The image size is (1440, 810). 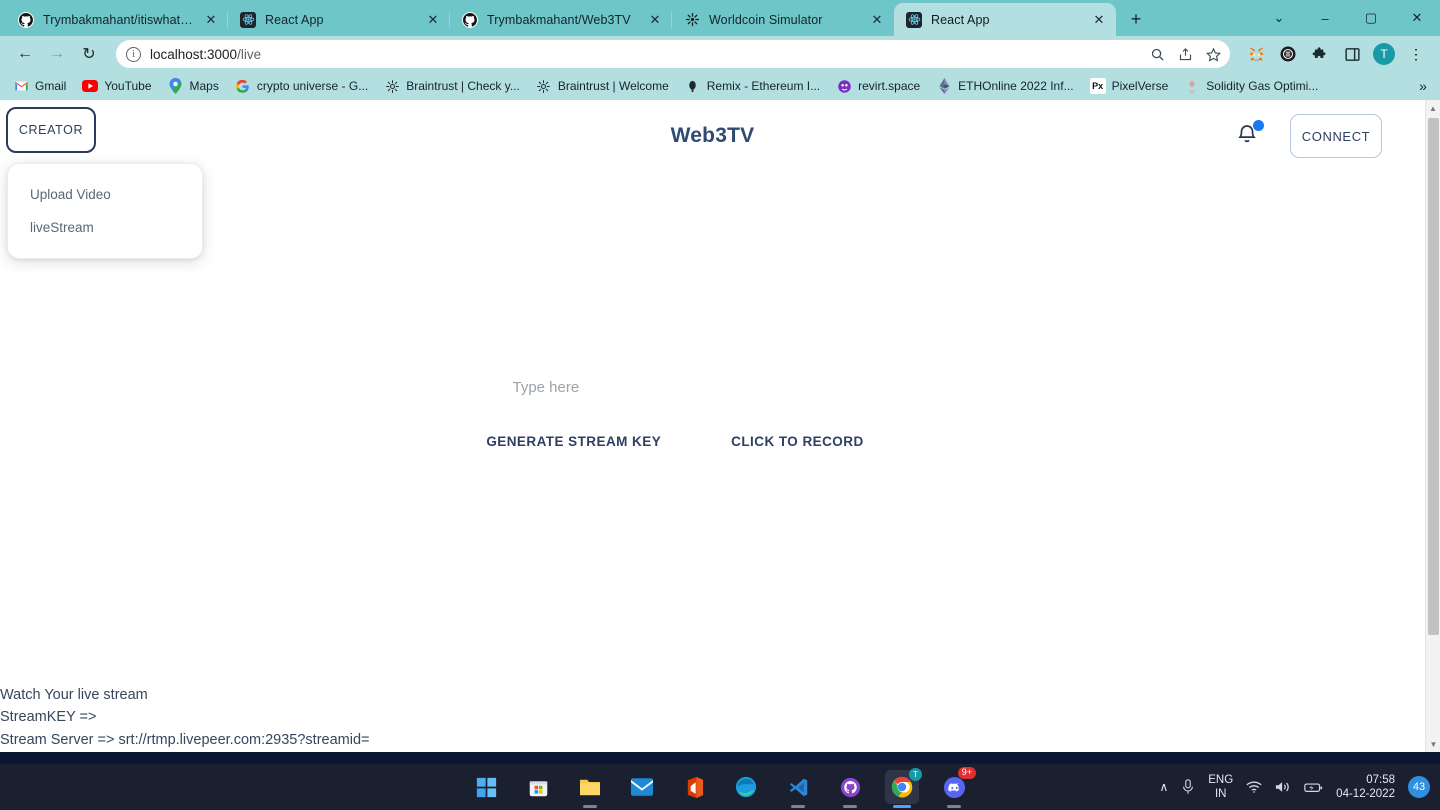 What do you see at coordinates (889, 86) in the screenshot?
I see `bookmark-label: revirt.space` at bounding box center [889, 86].